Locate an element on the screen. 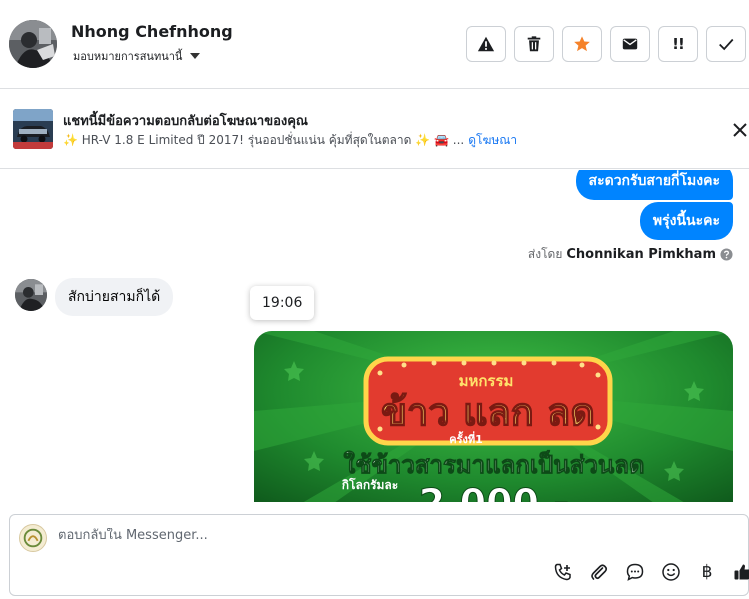  attach-button is located at coordinates (599, 572).